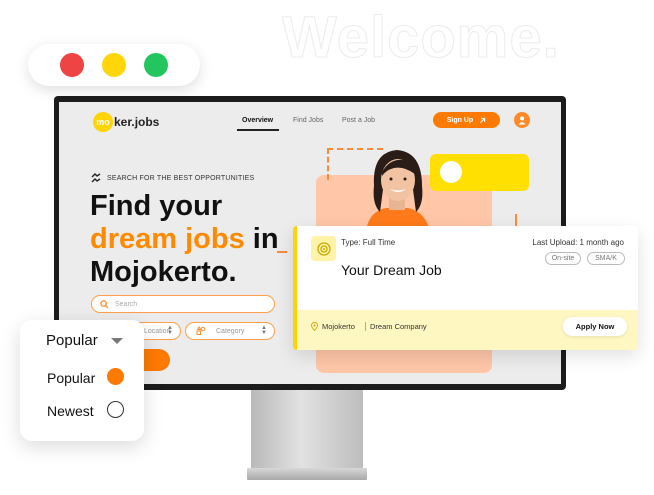 The image size is (654, 495). I want to click on sort-option-popular: Popular, so click(71, 378).